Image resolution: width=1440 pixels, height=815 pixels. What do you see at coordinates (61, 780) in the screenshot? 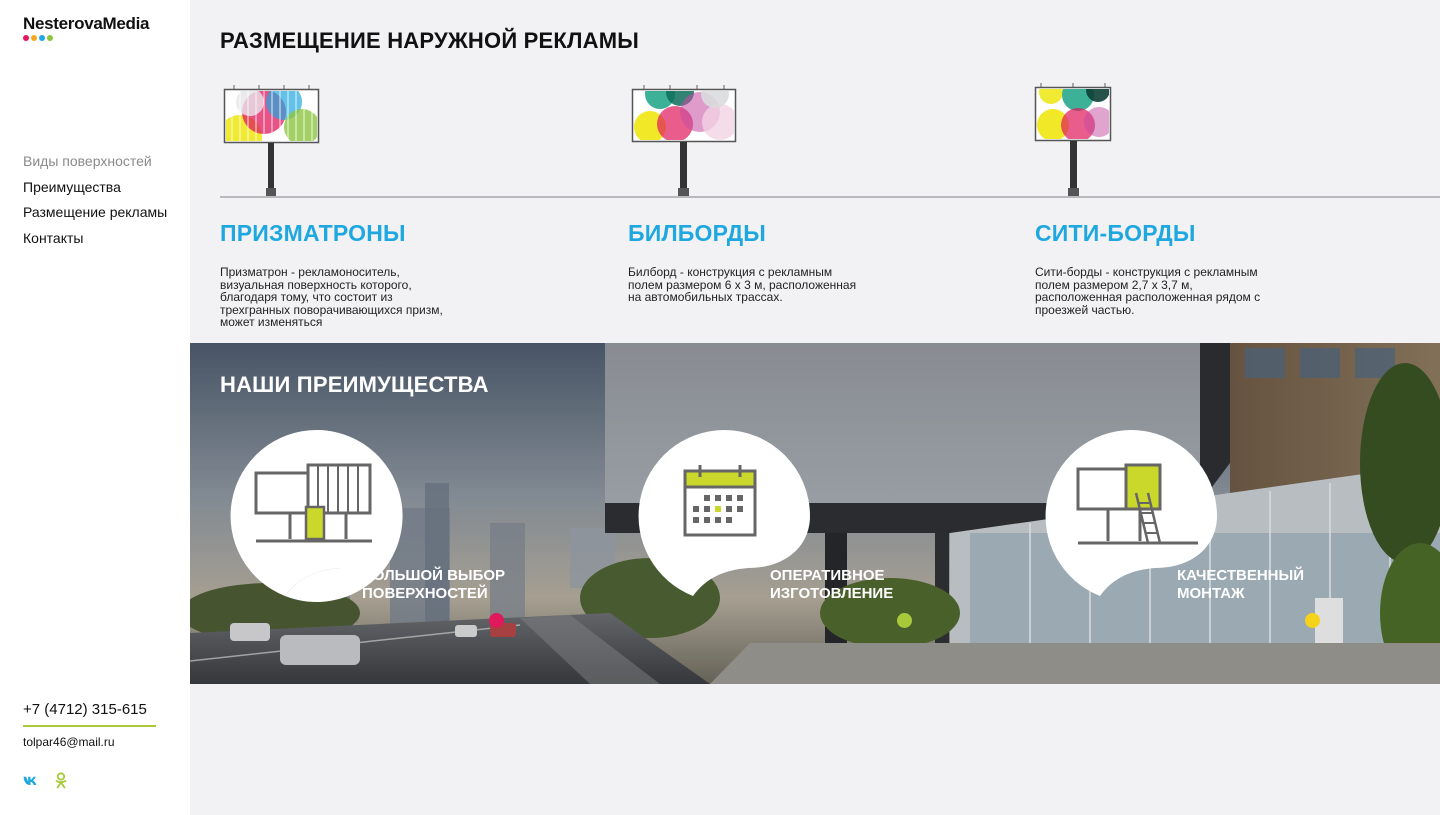
I see `odnoklassniki-icon` at bounding box center [61, 780].